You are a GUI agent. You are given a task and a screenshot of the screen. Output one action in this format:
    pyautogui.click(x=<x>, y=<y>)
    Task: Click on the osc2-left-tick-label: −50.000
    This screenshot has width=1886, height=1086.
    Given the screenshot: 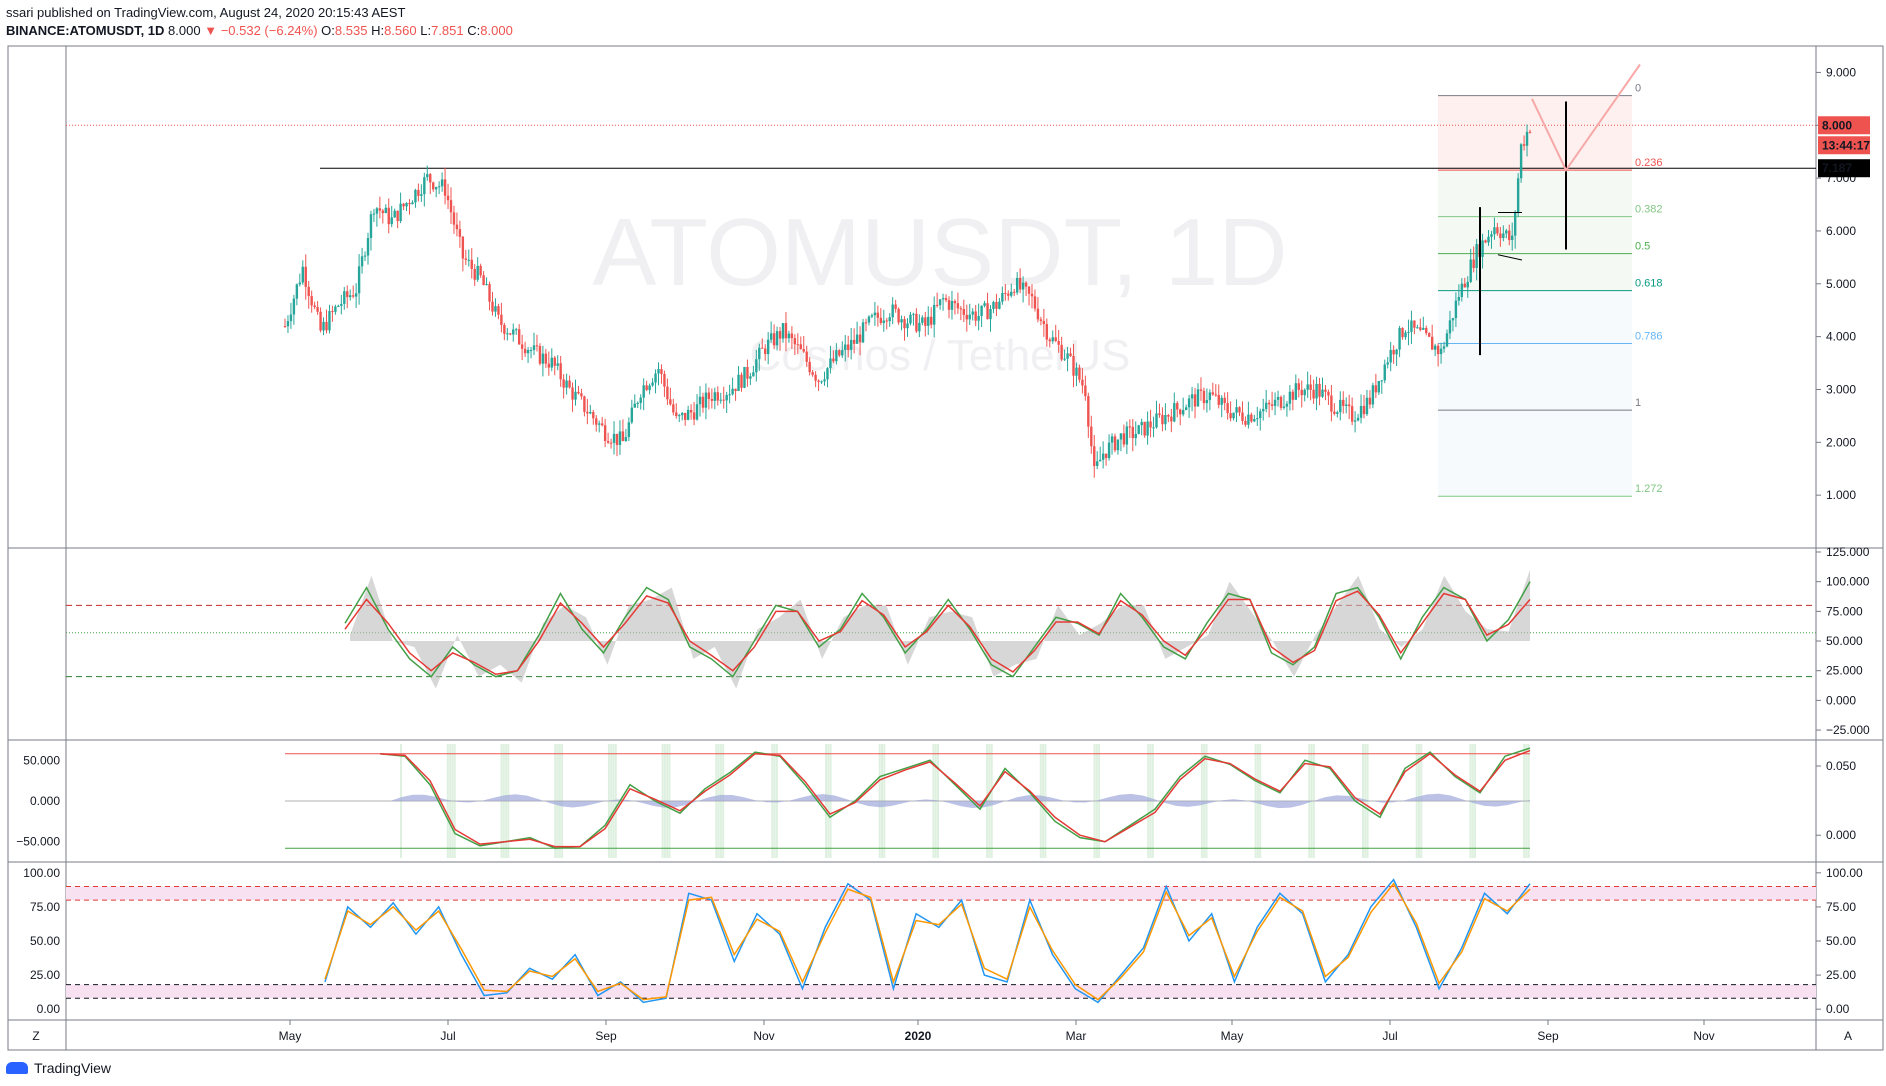 What is the action you would take?
    pyautogui.click(x=38, y=842)
    